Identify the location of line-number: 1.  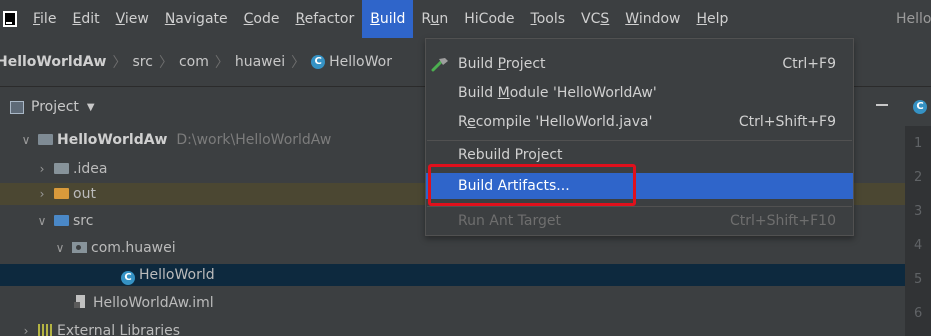
(918, 143).